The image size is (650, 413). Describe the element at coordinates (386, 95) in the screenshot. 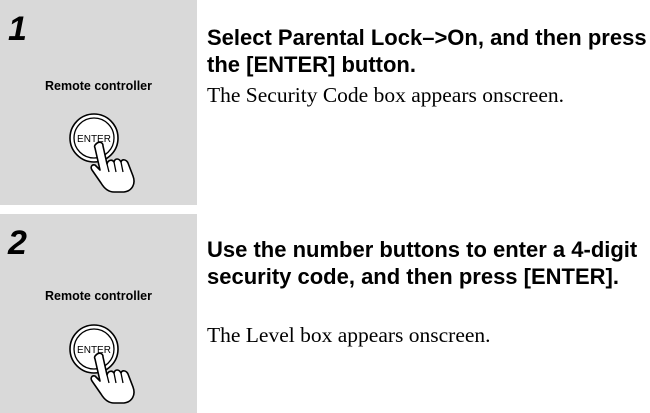

I see `step1-description: The Security Code box appears onscreen.` at that location.